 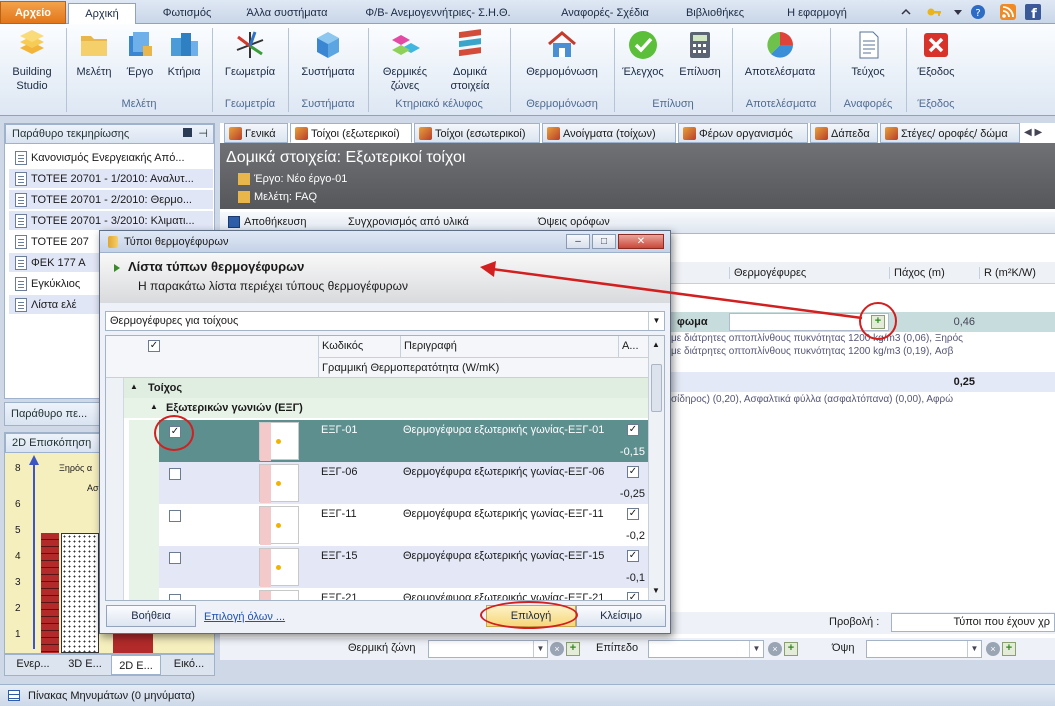 I want to click on tab-home: Αρχική, so click(x=102, y=14).